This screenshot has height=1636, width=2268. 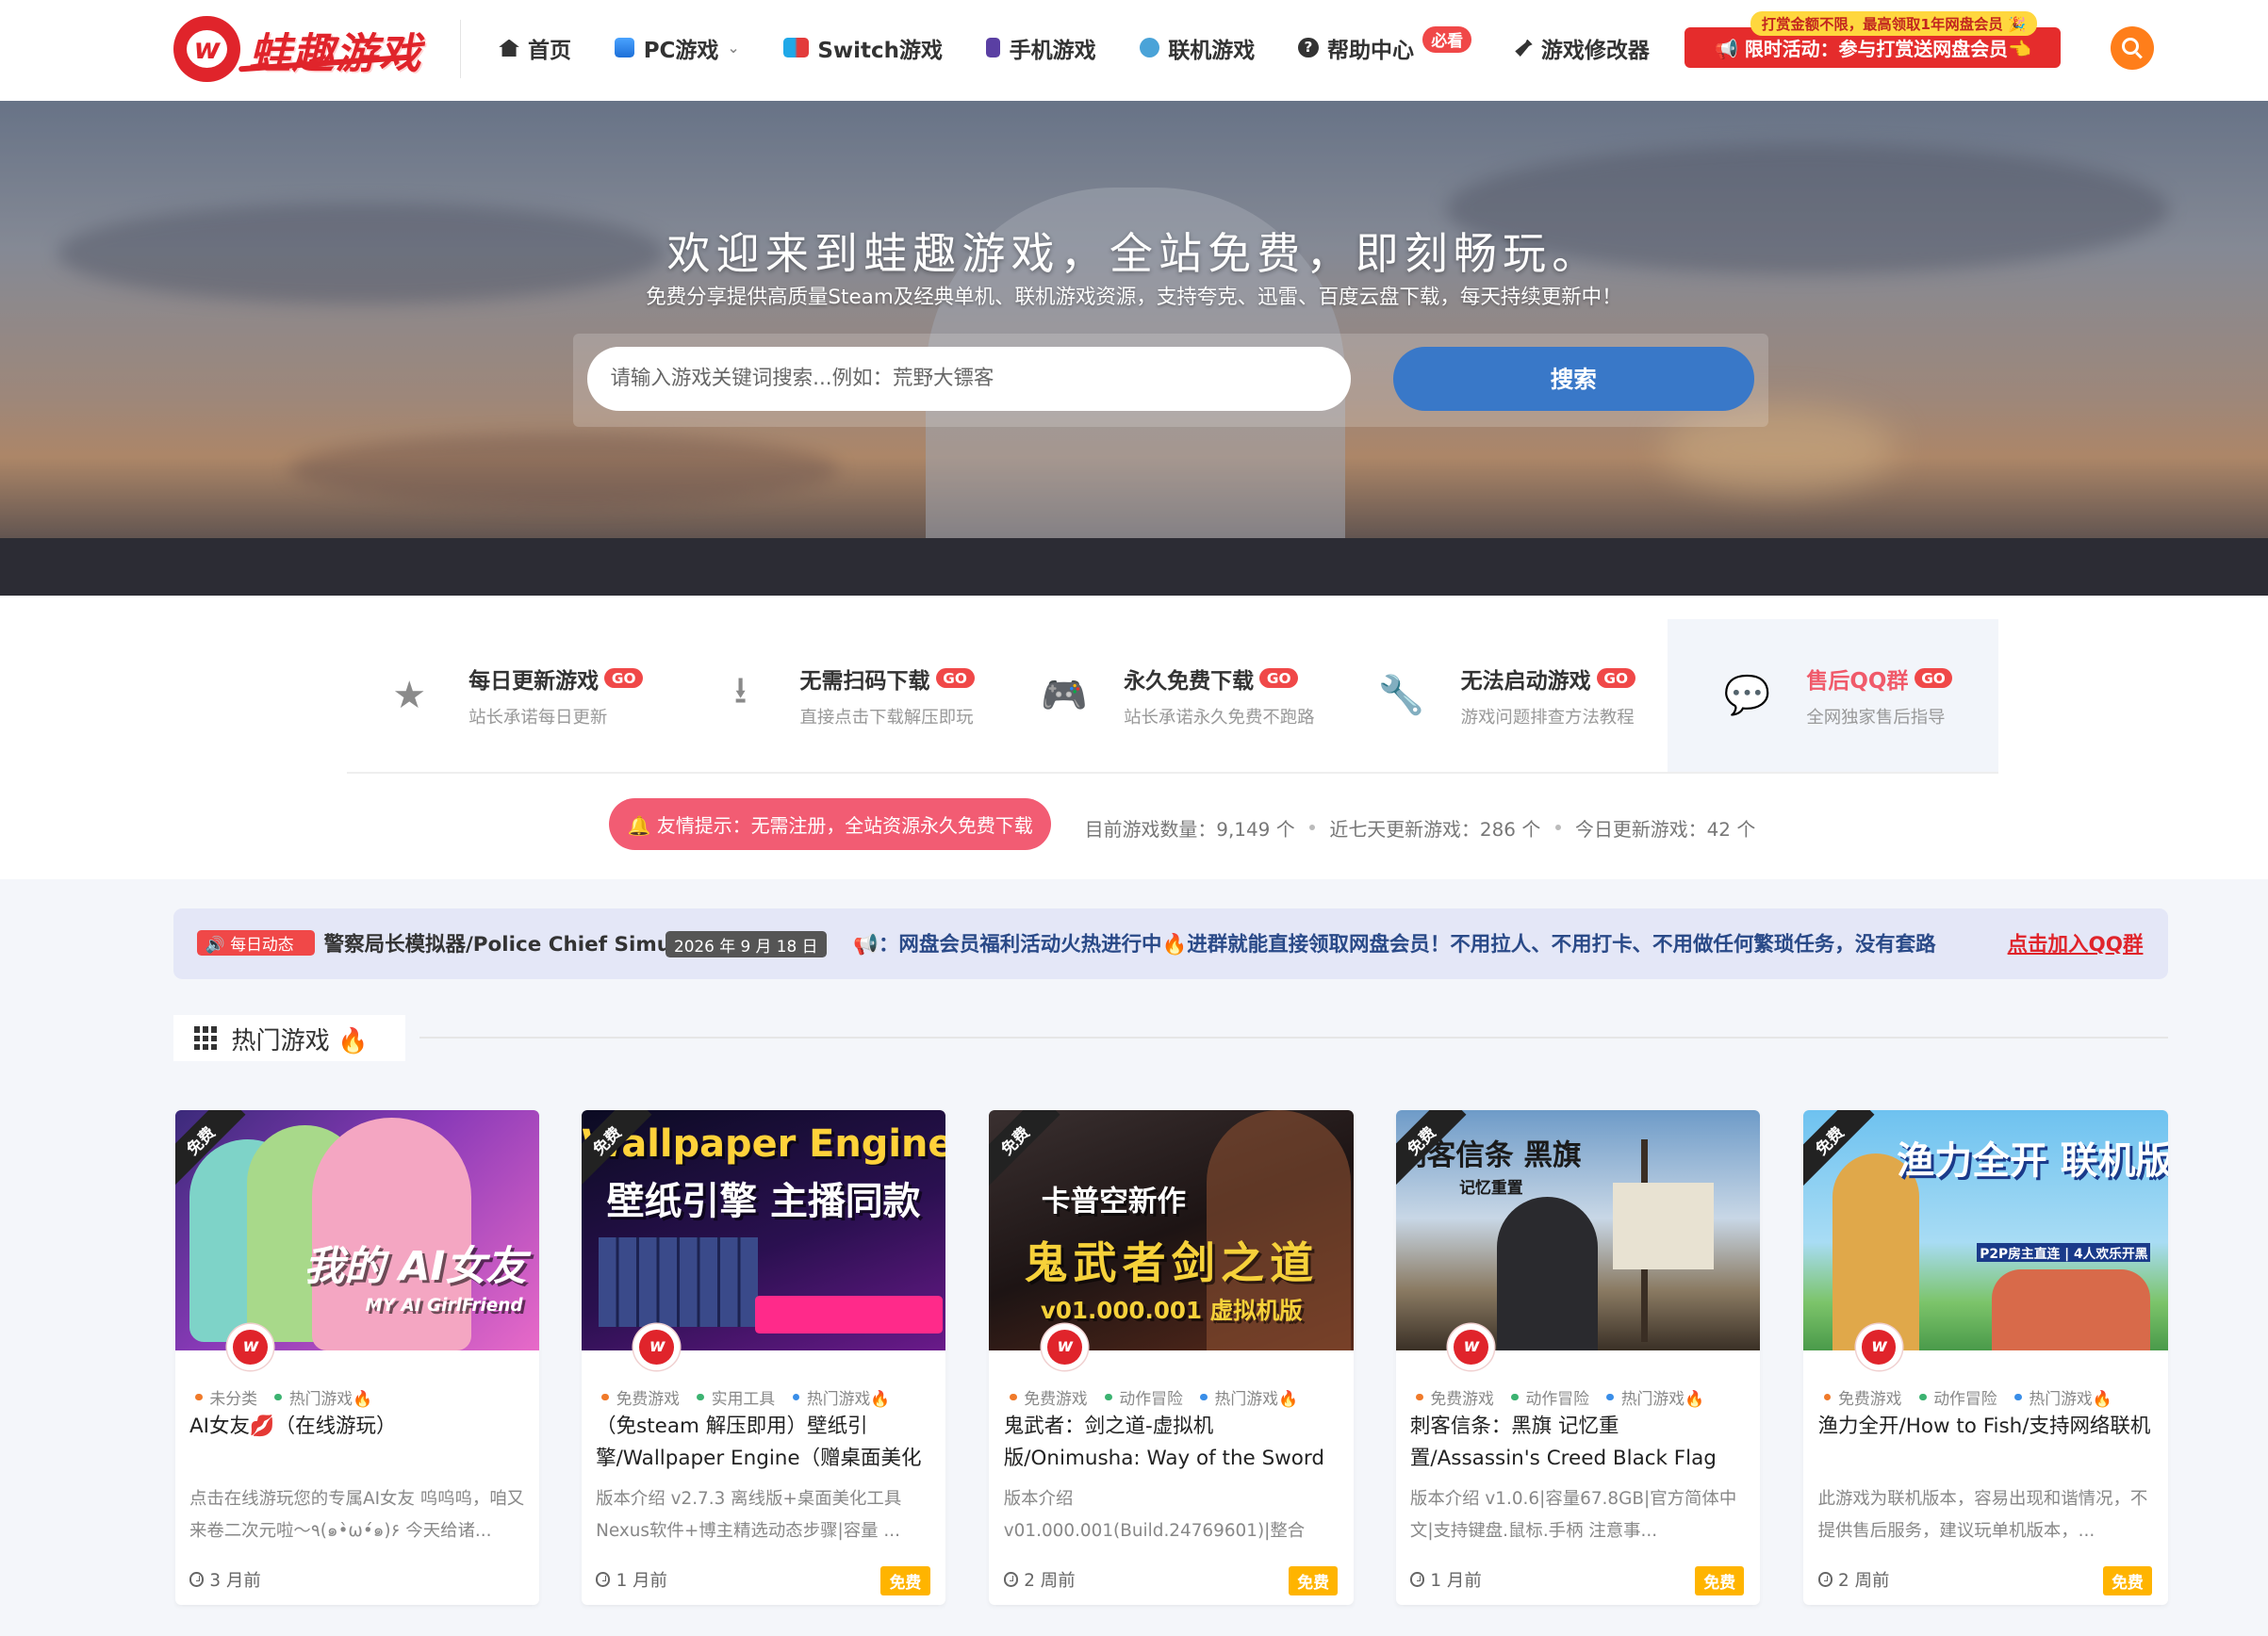 I want to click on feature-title: 每日更新游戏, so click(x=534, y=681).